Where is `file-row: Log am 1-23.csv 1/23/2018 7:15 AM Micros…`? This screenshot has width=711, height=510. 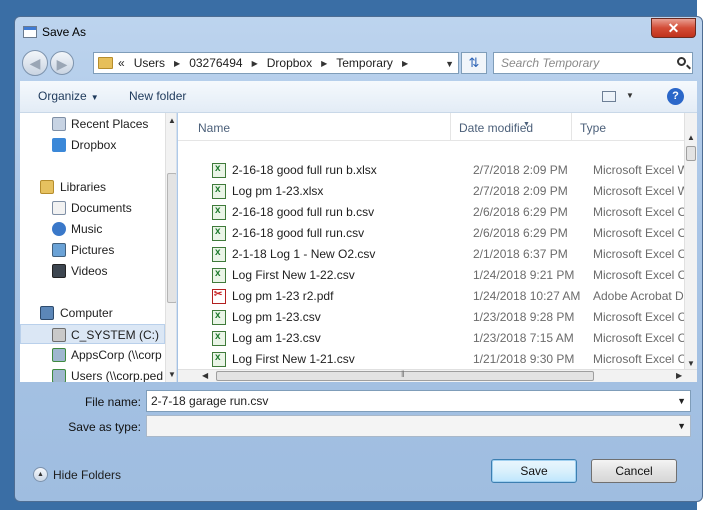 file-row: Log am 1-23.csv 1/23/2018 7:15 AM Micros… is located at coordinates (437, 338).